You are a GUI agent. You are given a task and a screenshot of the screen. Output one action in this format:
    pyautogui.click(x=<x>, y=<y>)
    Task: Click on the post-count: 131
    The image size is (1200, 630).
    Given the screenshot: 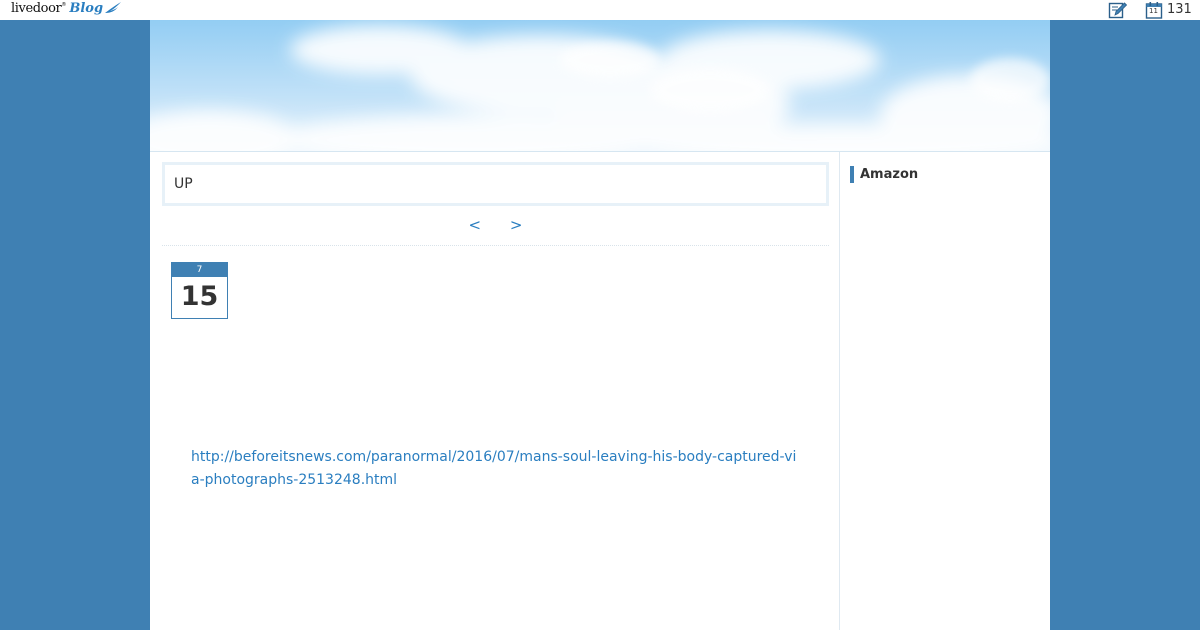 What is the action you would take?
    pyautogui.click(x=1179, y=9)
    